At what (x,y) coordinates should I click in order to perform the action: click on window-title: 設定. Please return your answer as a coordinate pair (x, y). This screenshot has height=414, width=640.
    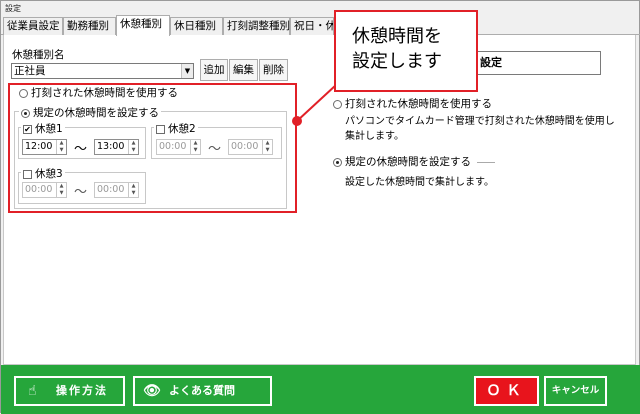
    Looking at the image, I should click on (13, 8).